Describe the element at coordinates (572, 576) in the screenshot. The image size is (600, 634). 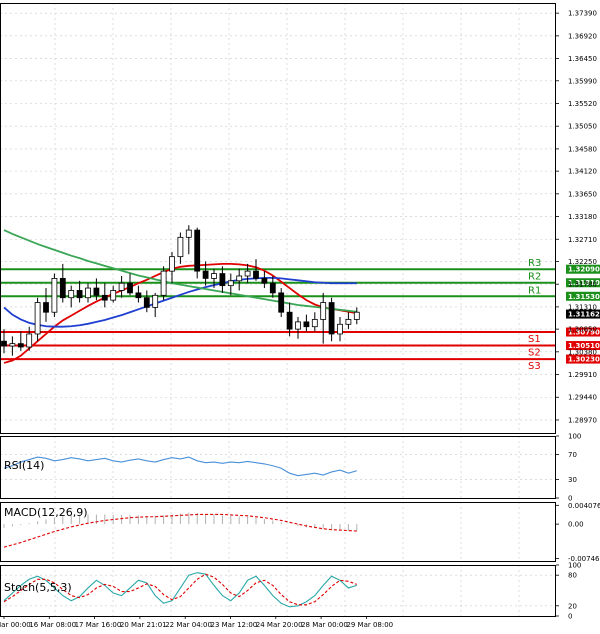
I see `stoch-tick-label: 80` at that location.